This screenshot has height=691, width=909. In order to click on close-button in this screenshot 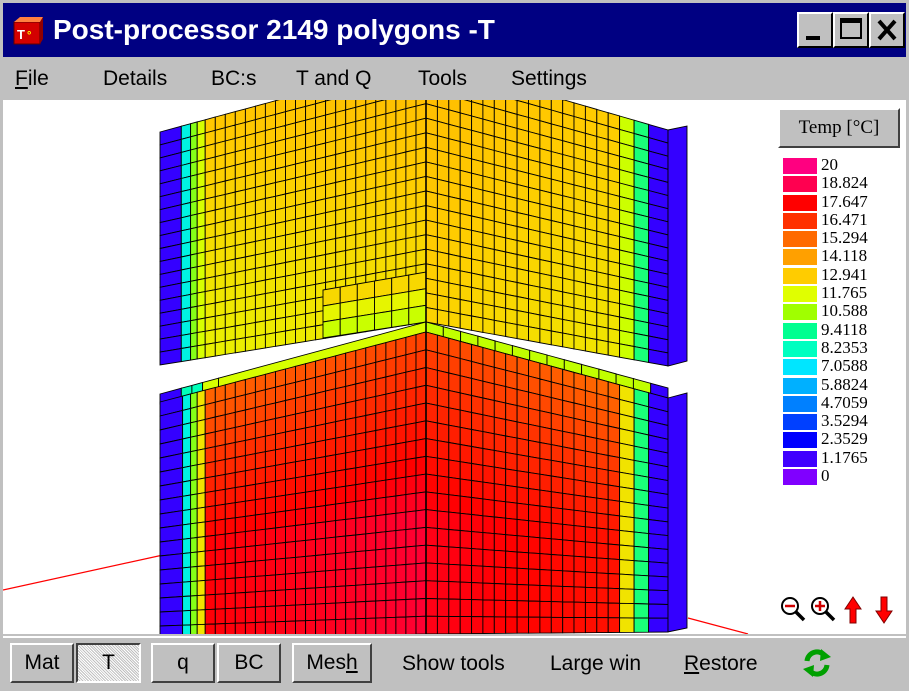, I will do `click(887, 30)`.